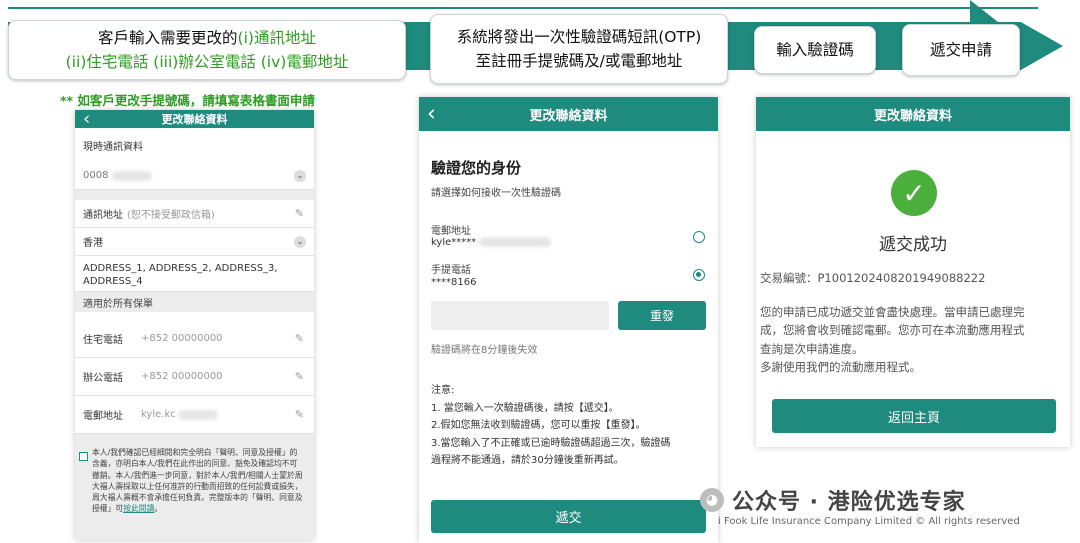 The image size is (1080, 543). I want to click on flow-arrow-tip, so click(984, 11).